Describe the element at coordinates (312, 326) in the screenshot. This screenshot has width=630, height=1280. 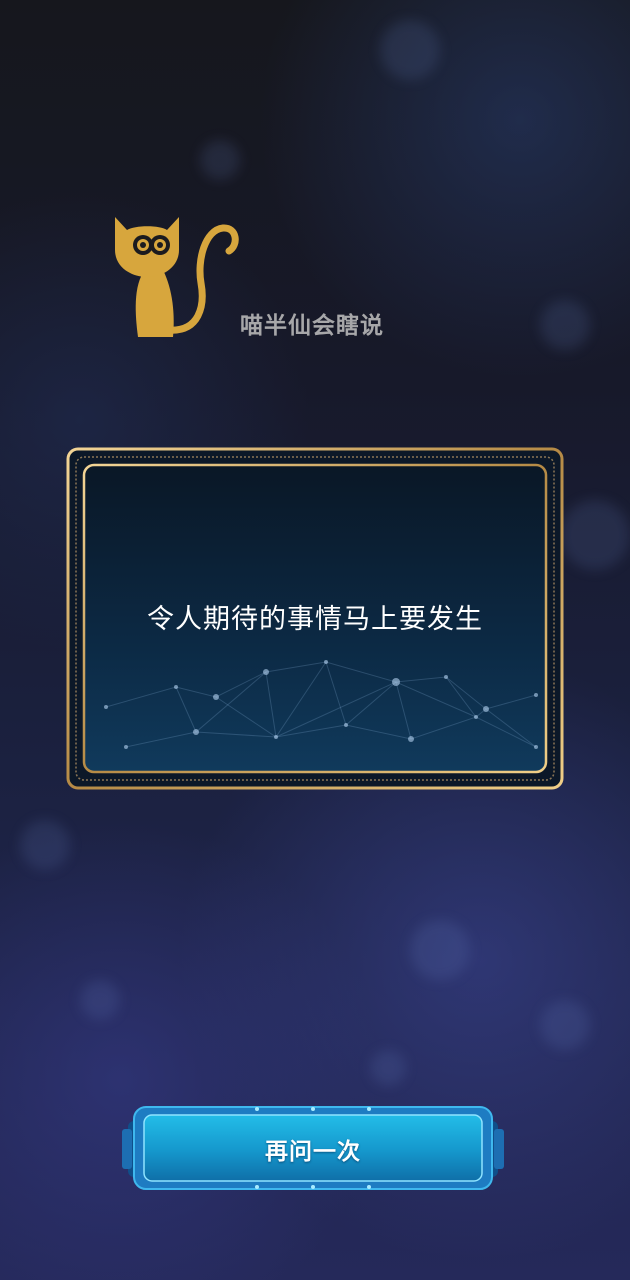
I see `app-title: 喵半仙会瞎说` at that location.